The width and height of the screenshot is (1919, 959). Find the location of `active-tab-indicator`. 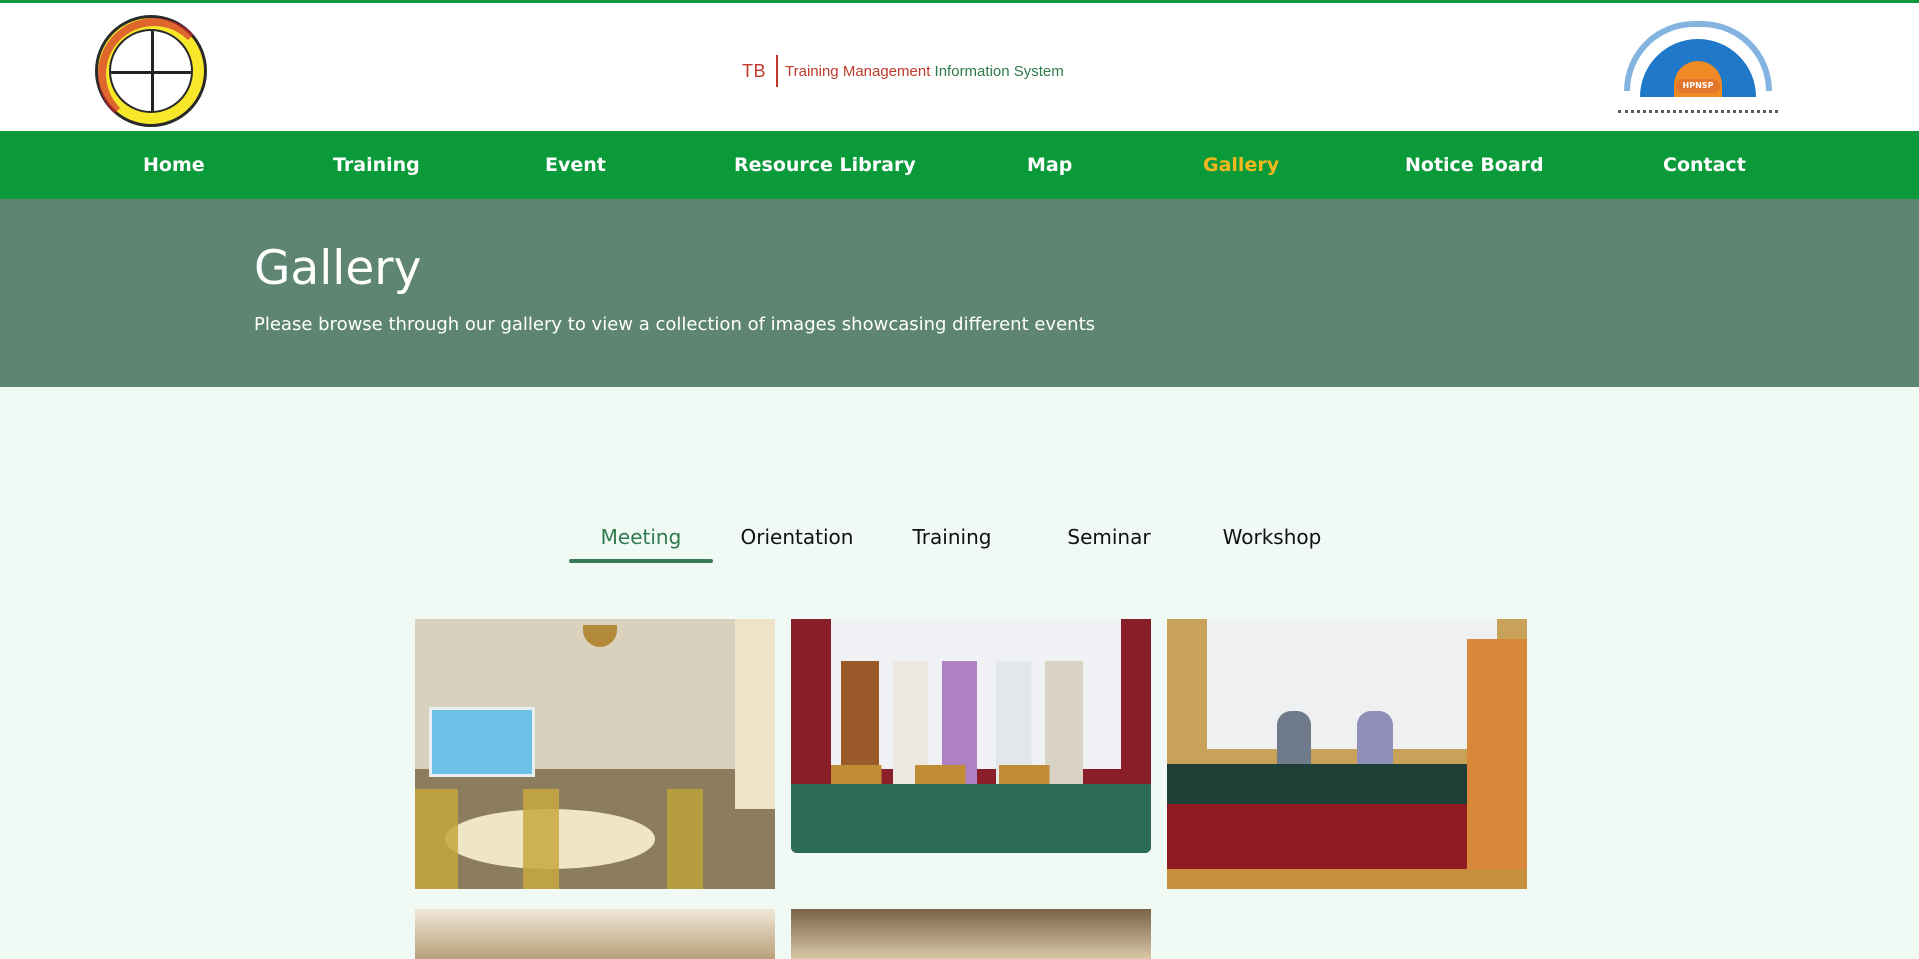

active-tab-indicator is located at coordinates (641, 561).